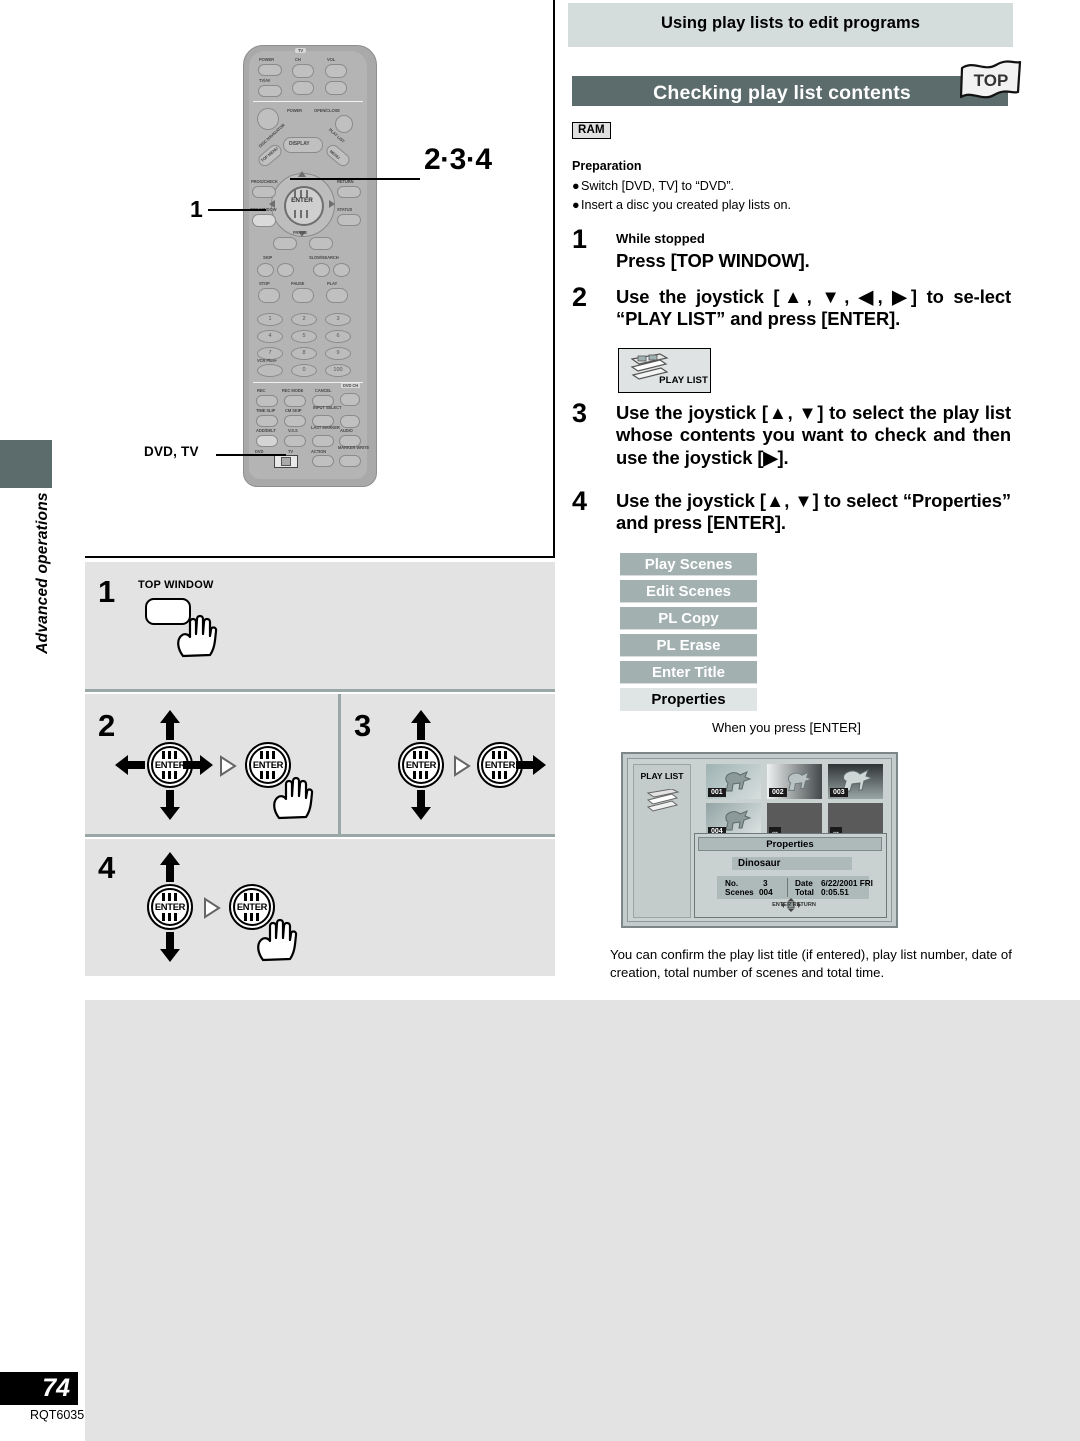 This screenshot has width=1080, height=1441. What do you see at coordinates (660, 238) in the screenshot?
I see `instruction-step-1-sub: While stopped` at bounding box center [660, 238].